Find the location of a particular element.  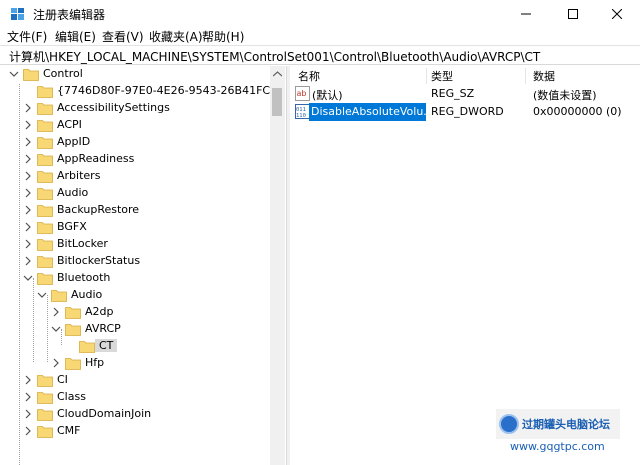

minimize-icon is located at coordinates (526, 13).